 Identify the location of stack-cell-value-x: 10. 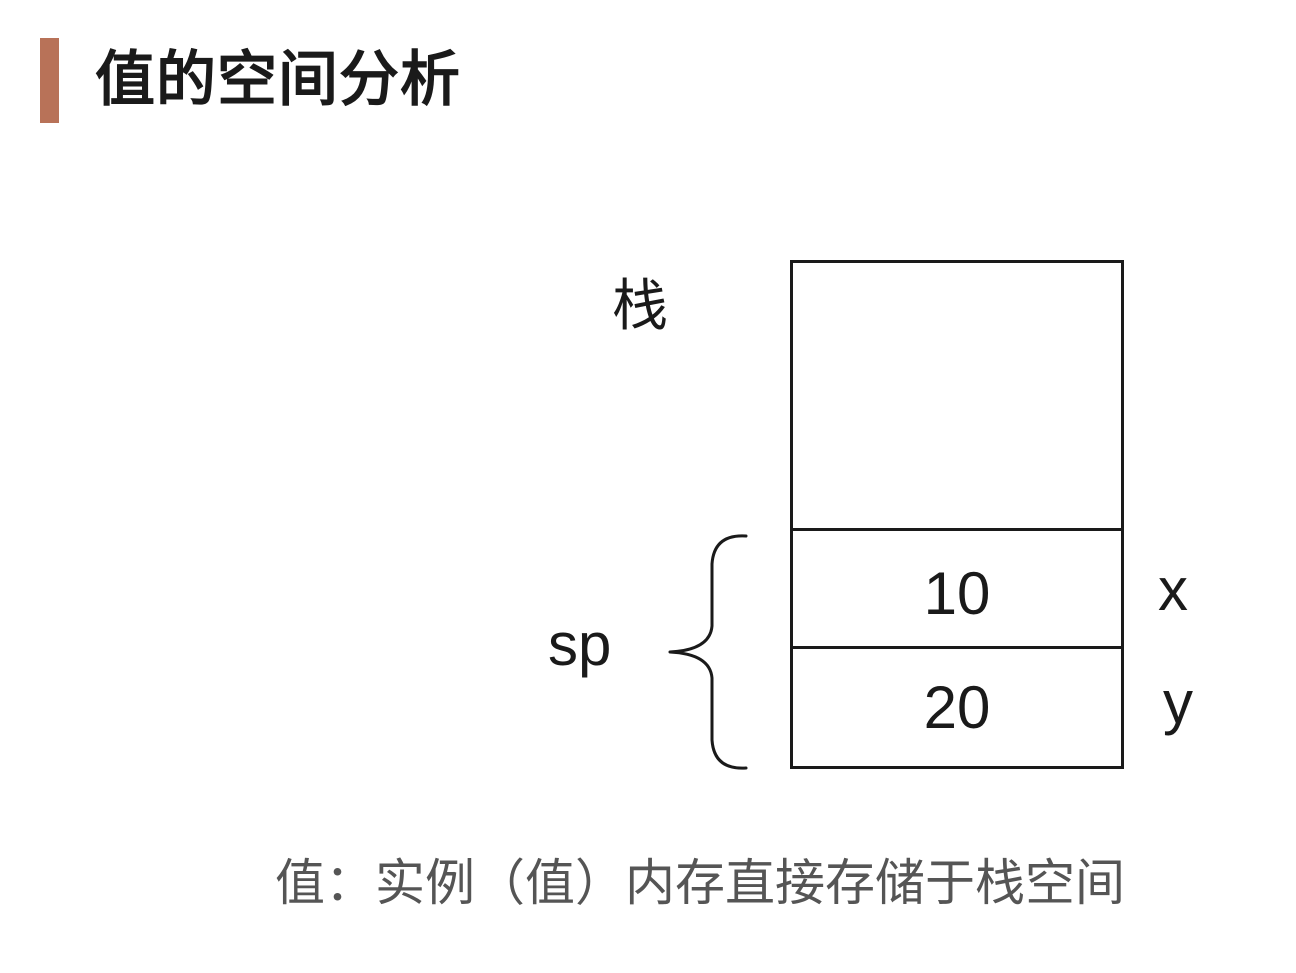
(957, 593).